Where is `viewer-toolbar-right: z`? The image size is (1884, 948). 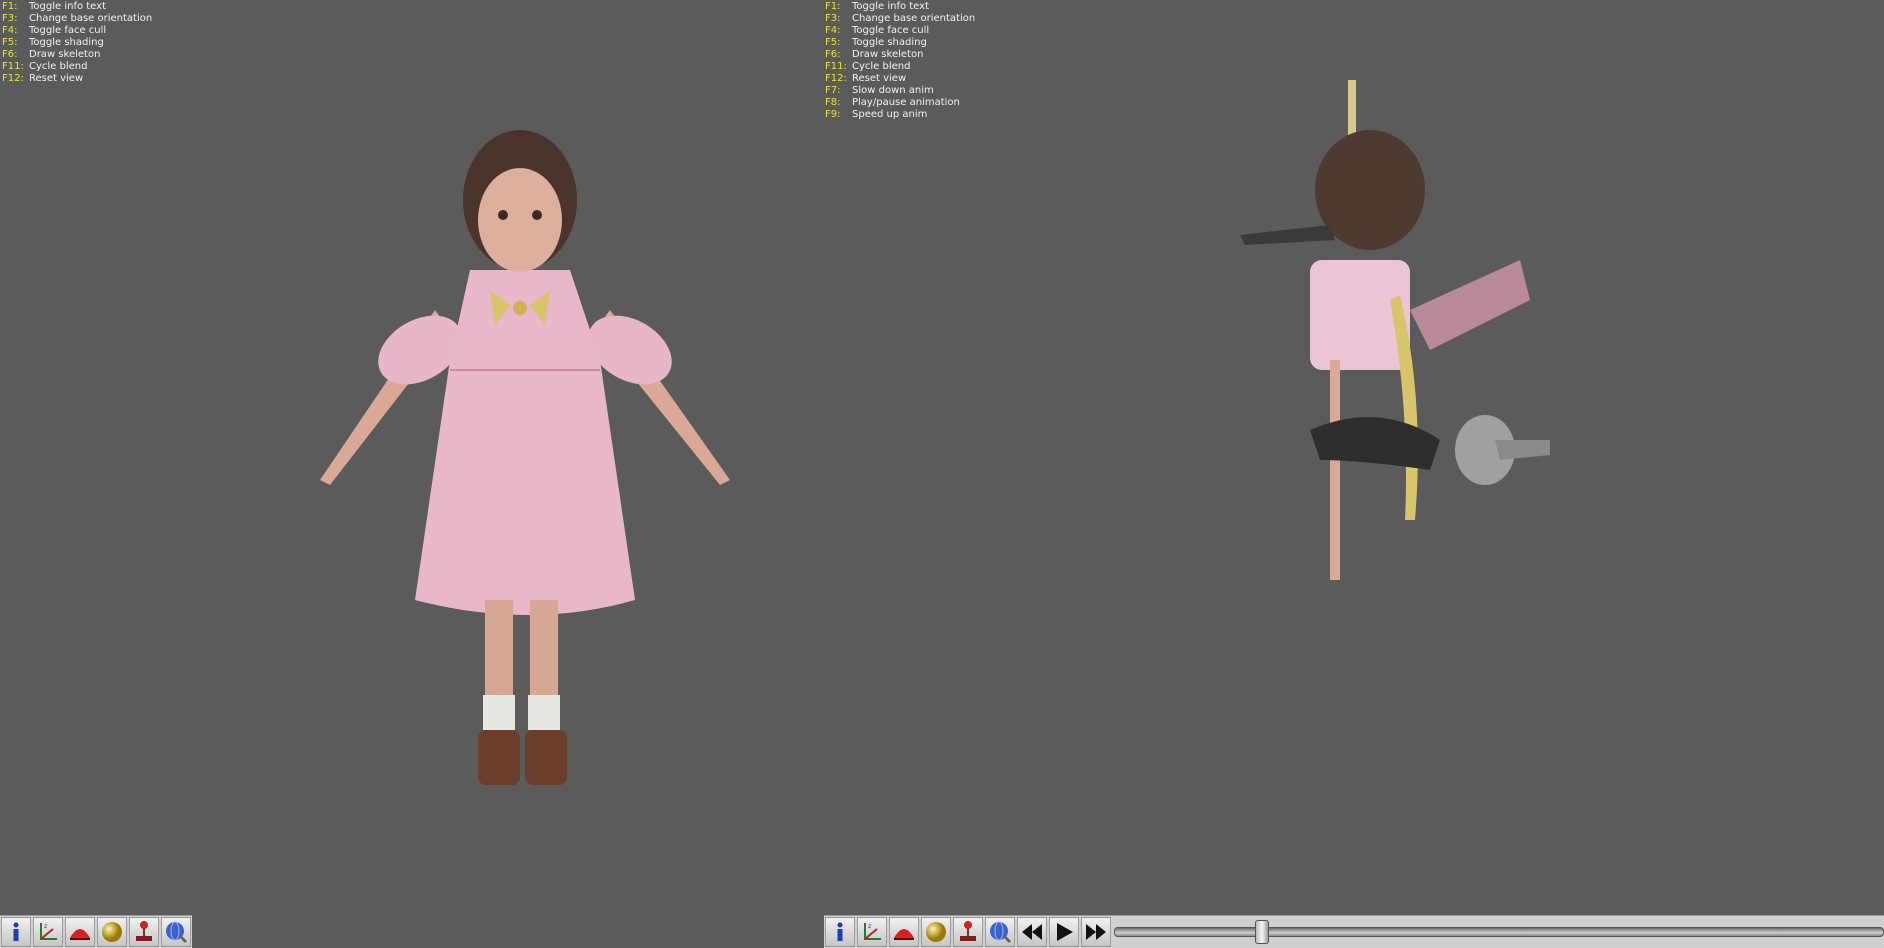 viewer-toolbar-right: z is located at coordinates (1354, 931).